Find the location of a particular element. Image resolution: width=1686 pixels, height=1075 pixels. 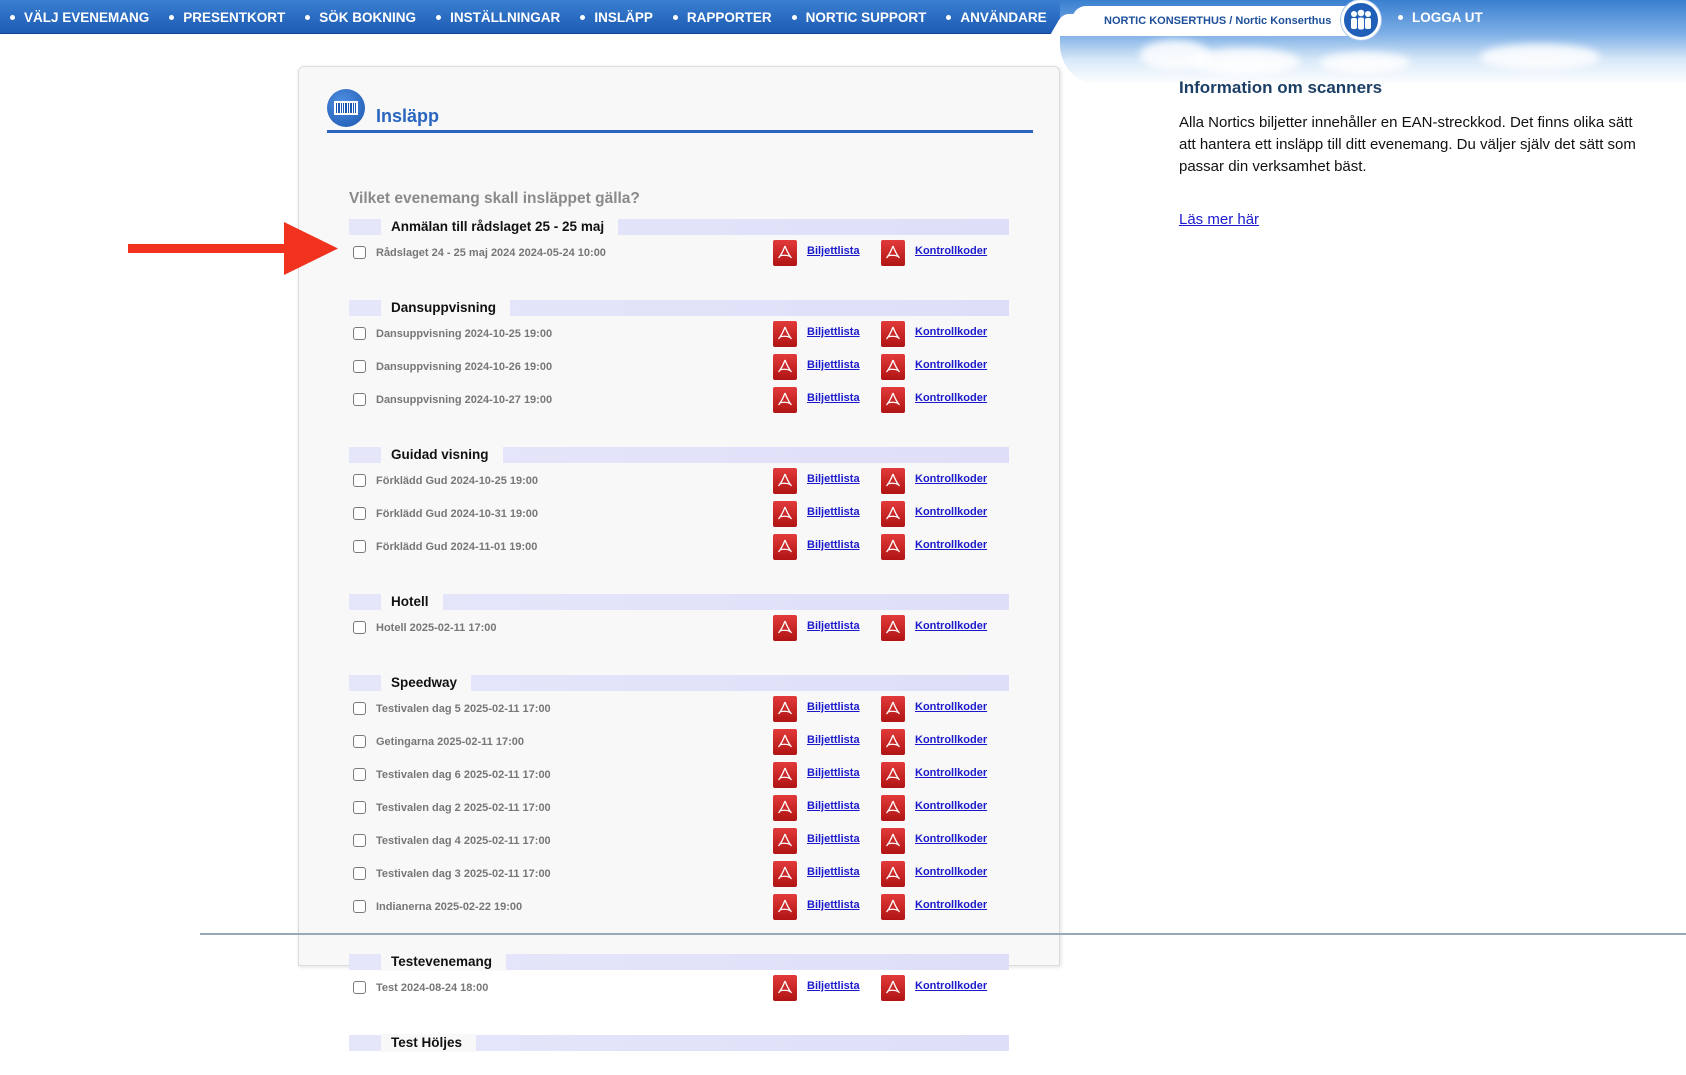

nav-item-2: PRESENTKORT is located at coordinates (227, 17).